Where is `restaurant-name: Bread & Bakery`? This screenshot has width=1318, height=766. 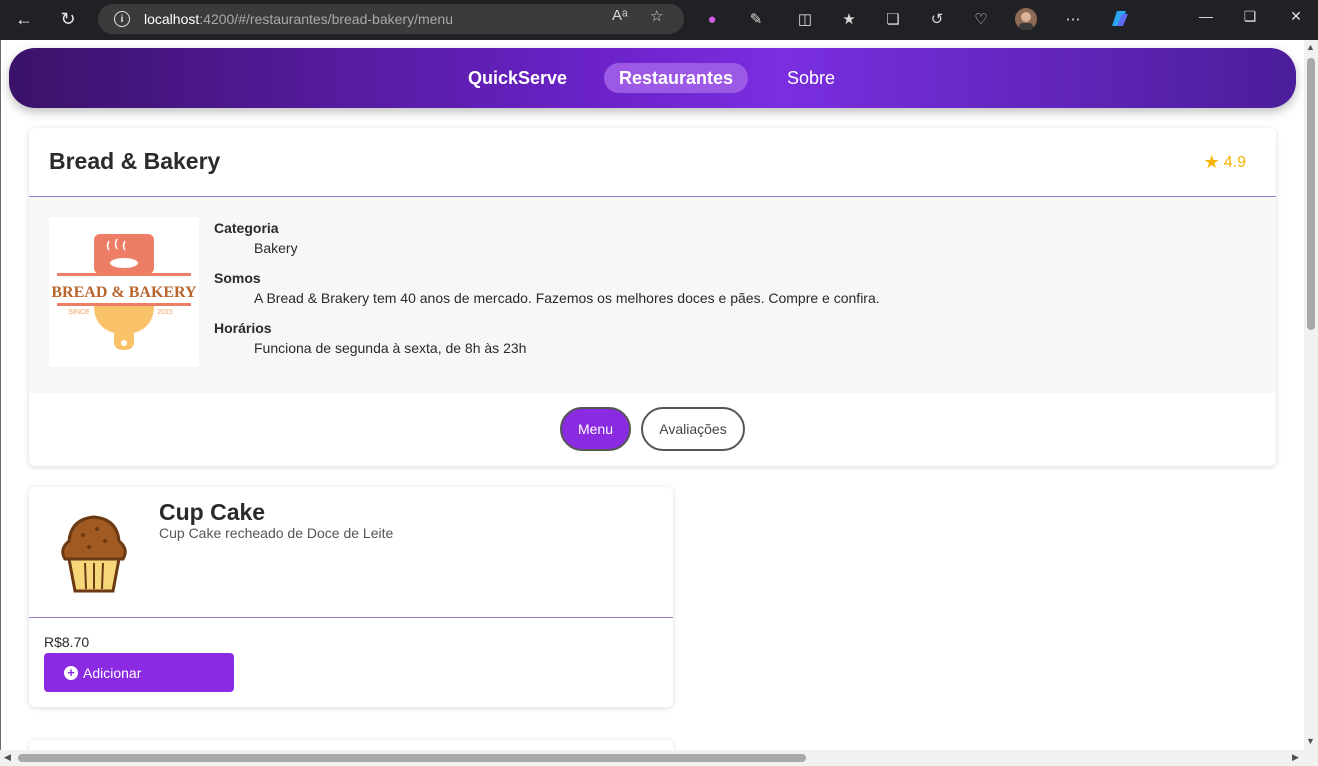 restaurant-name: Bread & Bakery is located at coordinates (135, 161).